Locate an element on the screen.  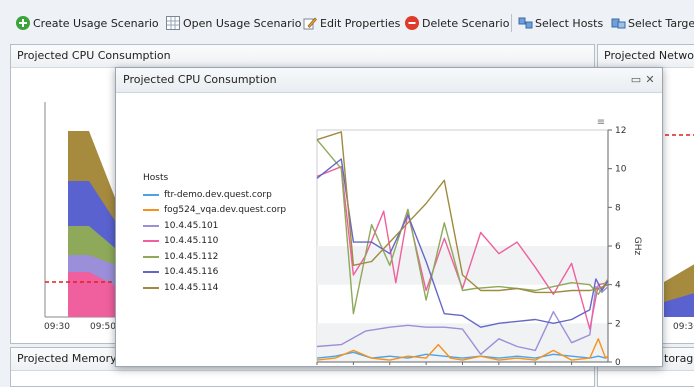
y-tick-label: 8 is located at coordinates (618, 208).